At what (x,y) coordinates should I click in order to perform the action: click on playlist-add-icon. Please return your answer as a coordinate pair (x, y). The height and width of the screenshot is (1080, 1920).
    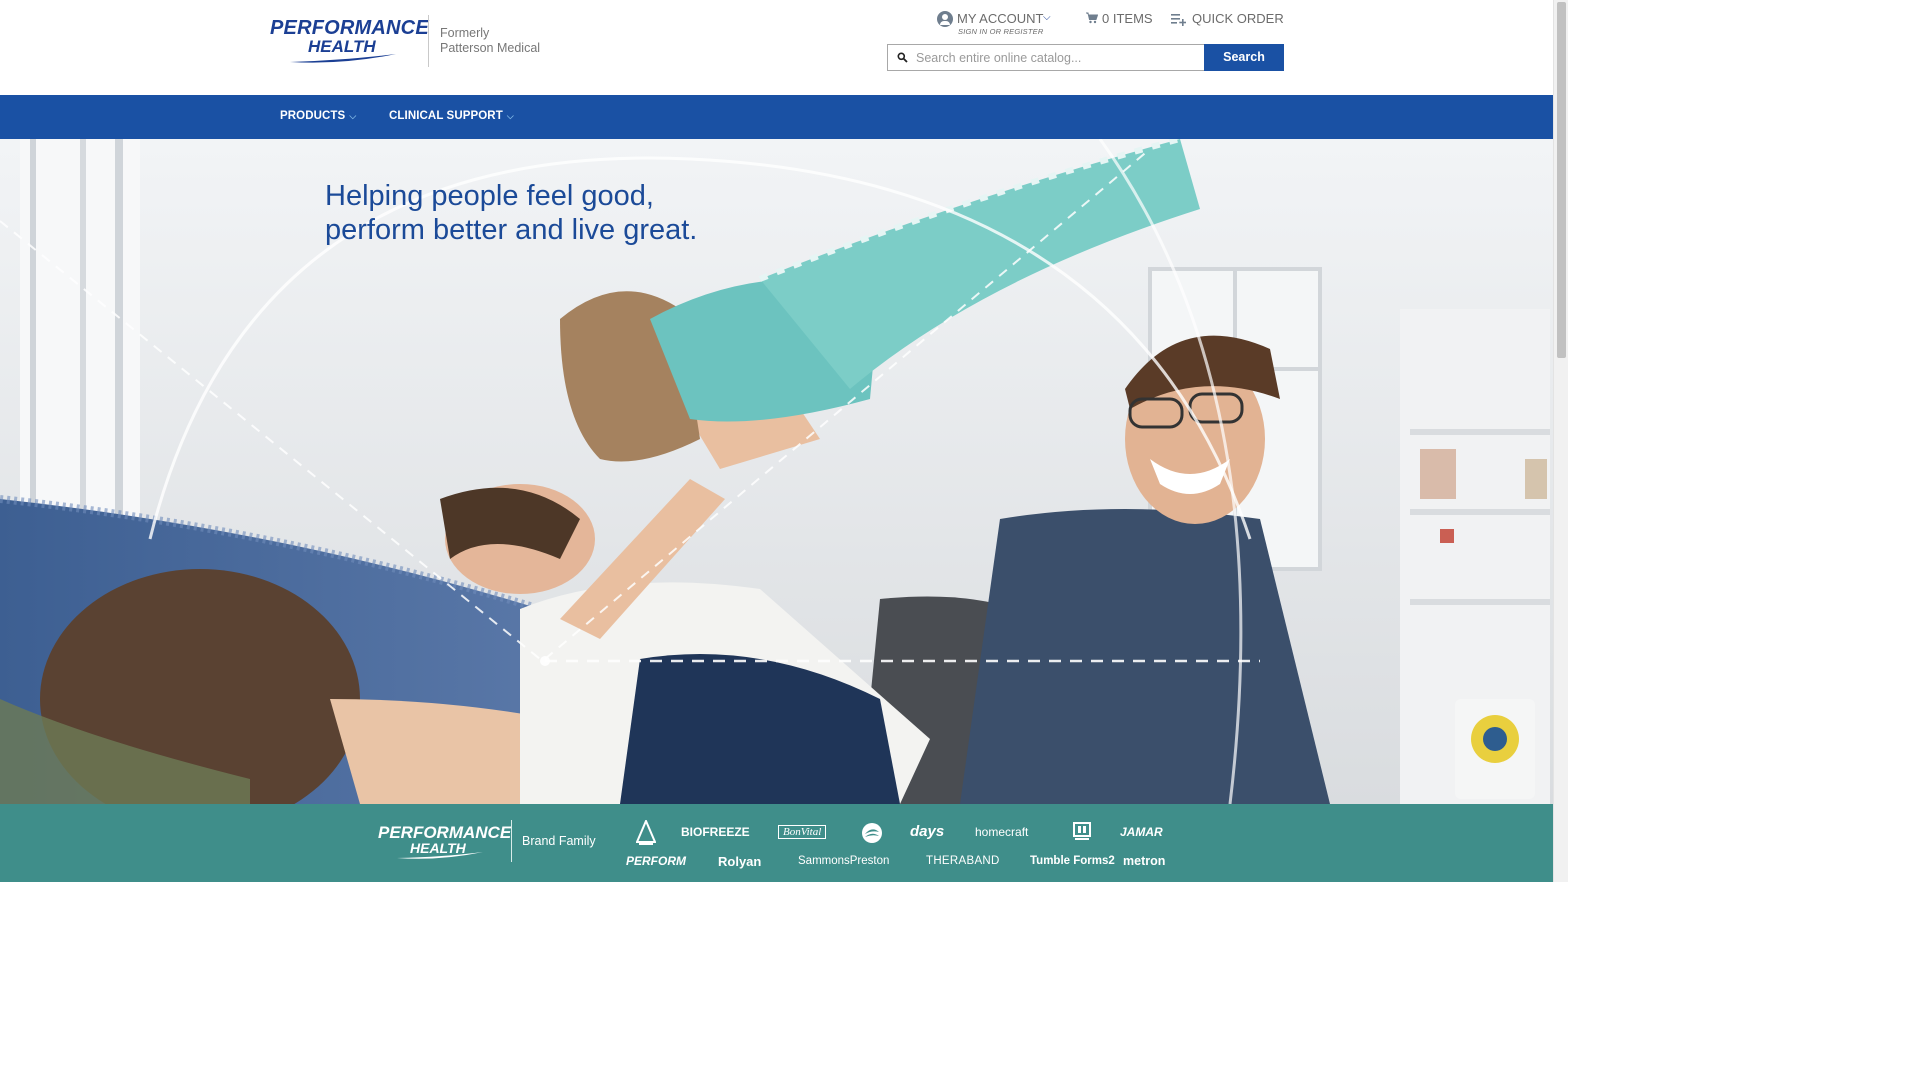
    Looking at the image, I should click on (1178, 20).